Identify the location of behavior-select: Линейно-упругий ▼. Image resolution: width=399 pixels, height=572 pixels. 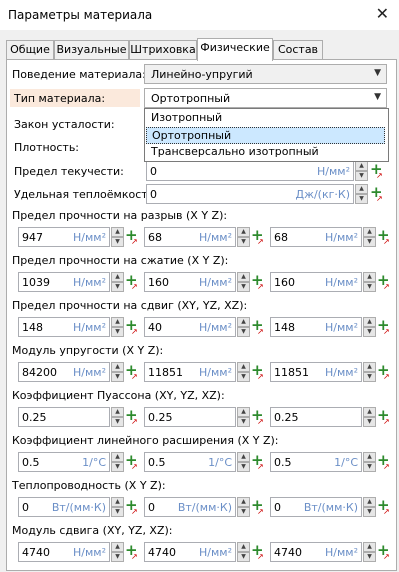
(265, 74).